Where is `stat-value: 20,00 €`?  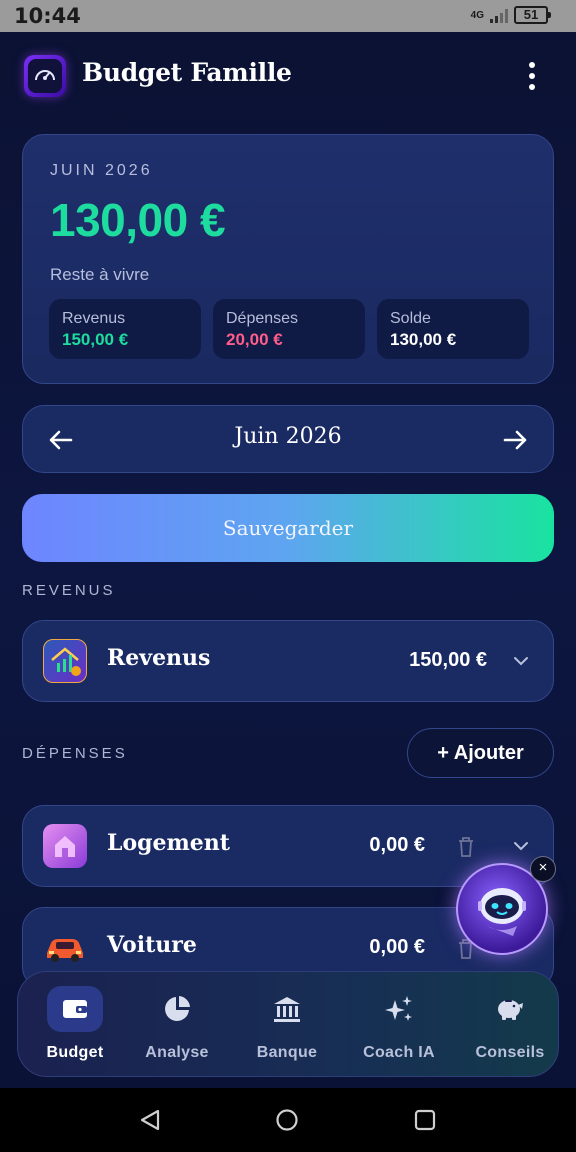
stat-value: 20,00 € is located at coordinates (254, 339).